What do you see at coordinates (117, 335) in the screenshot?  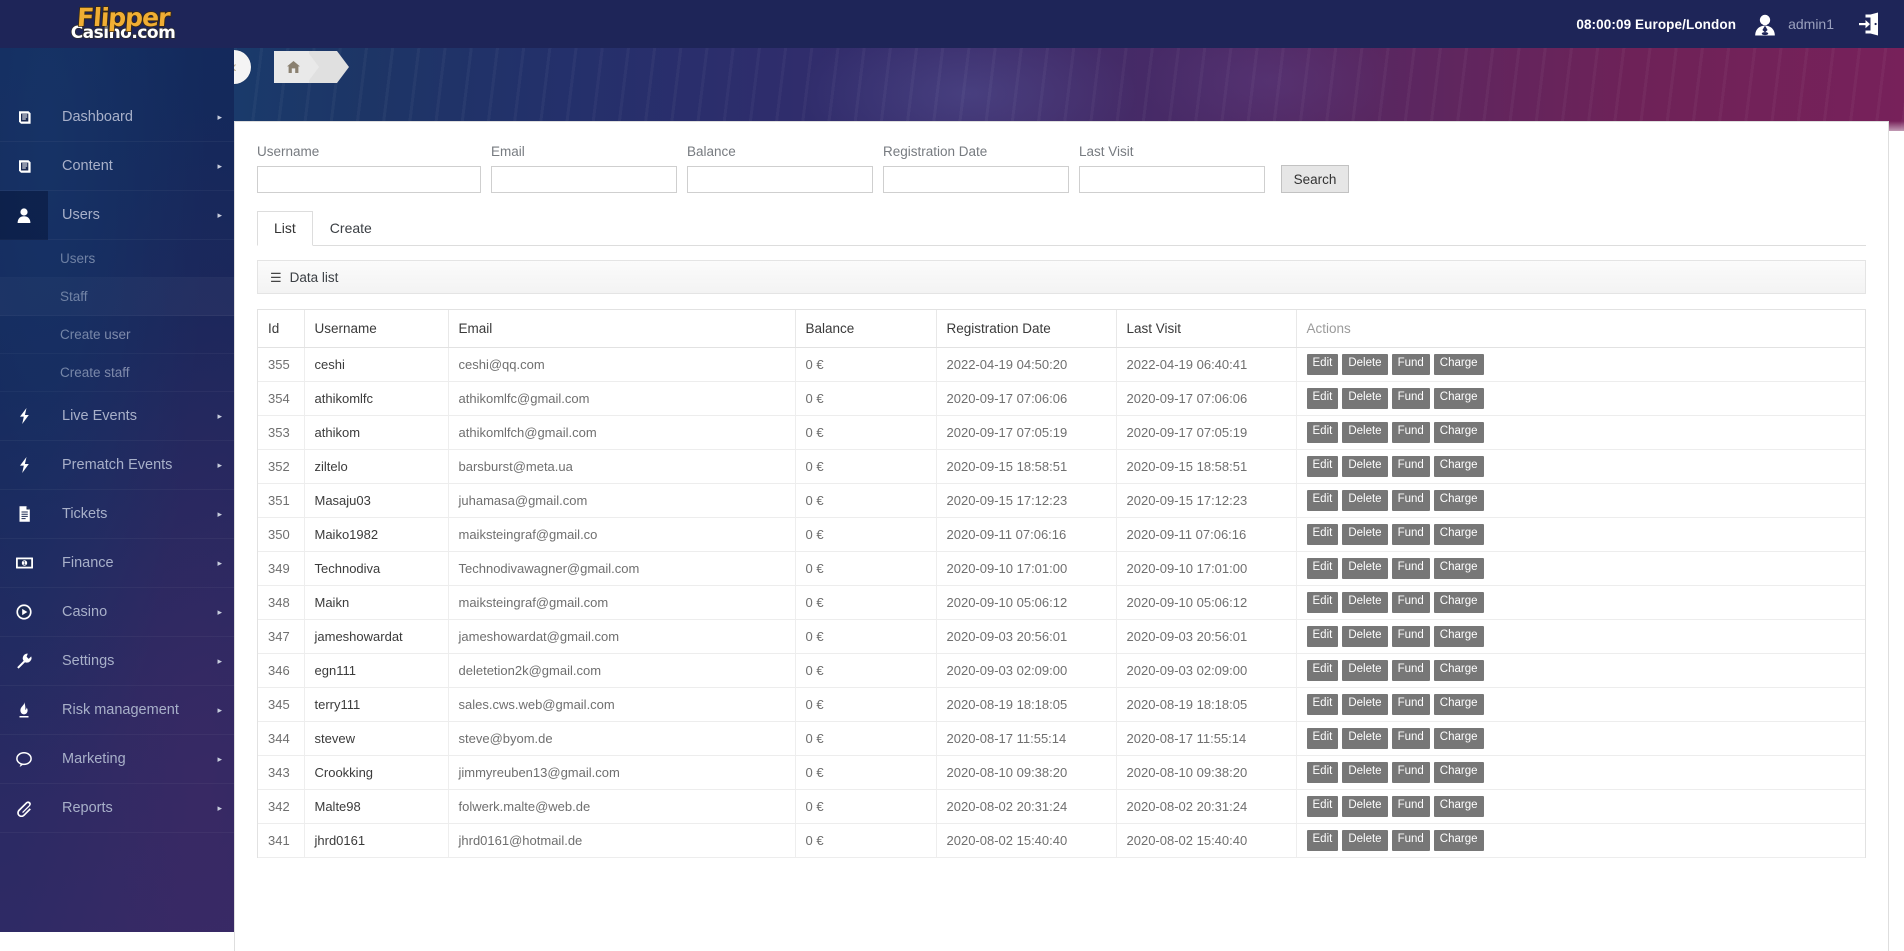 I see `sidebar-subitem-create-user: Create user` at bounding box center [117, 335].